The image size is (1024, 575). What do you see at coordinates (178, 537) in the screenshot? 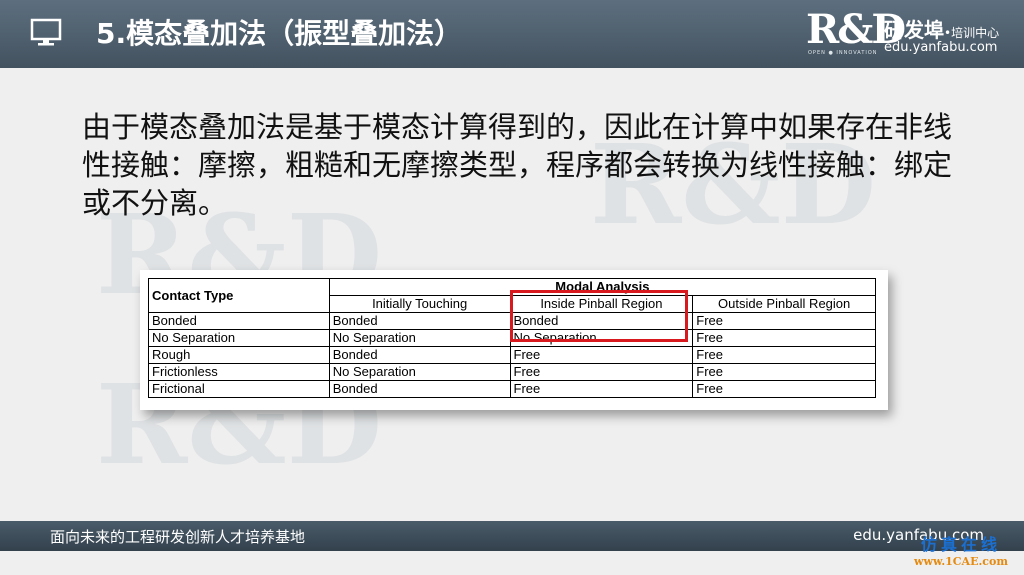
I see `footer-slogan: 面向未来的工程研发创新人才培养基地` at bounding box center [178, 537].